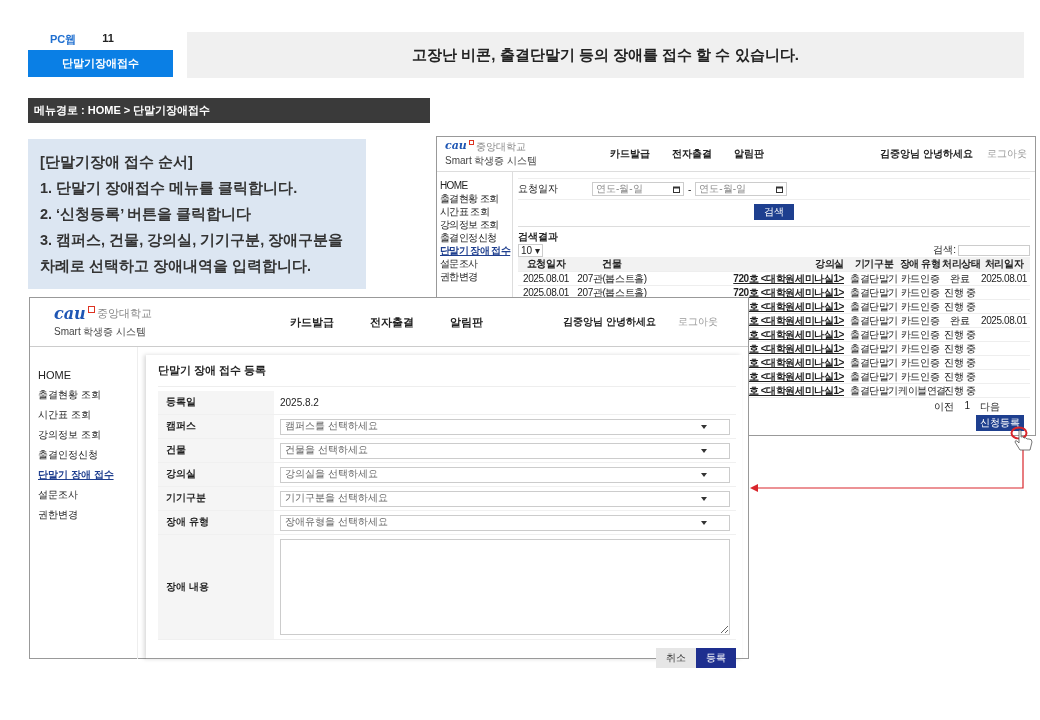 Image resolution: width=1040 pixels, height=720 pixels. I want to click on table-cell: 207관(봅스트홀), so click(612, 292).